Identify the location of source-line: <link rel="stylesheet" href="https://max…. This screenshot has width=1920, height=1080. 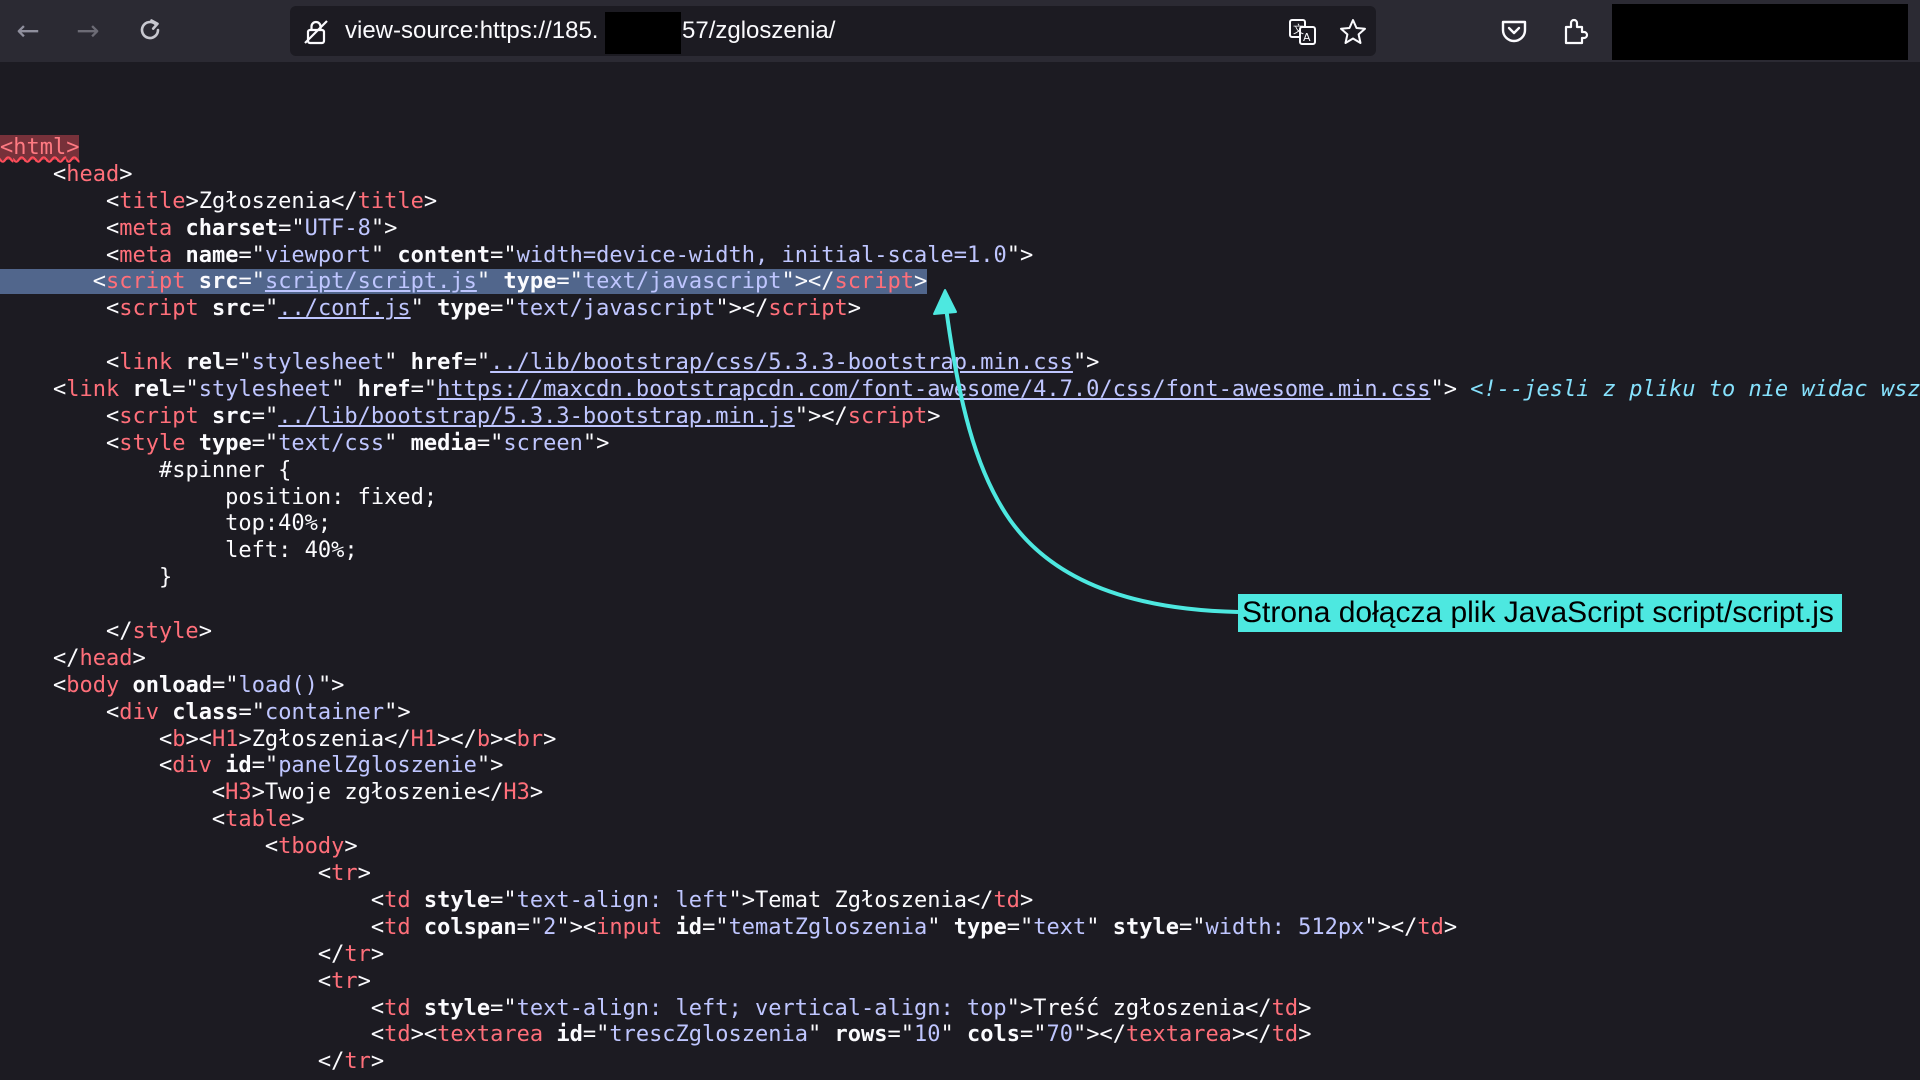
(960, 390).